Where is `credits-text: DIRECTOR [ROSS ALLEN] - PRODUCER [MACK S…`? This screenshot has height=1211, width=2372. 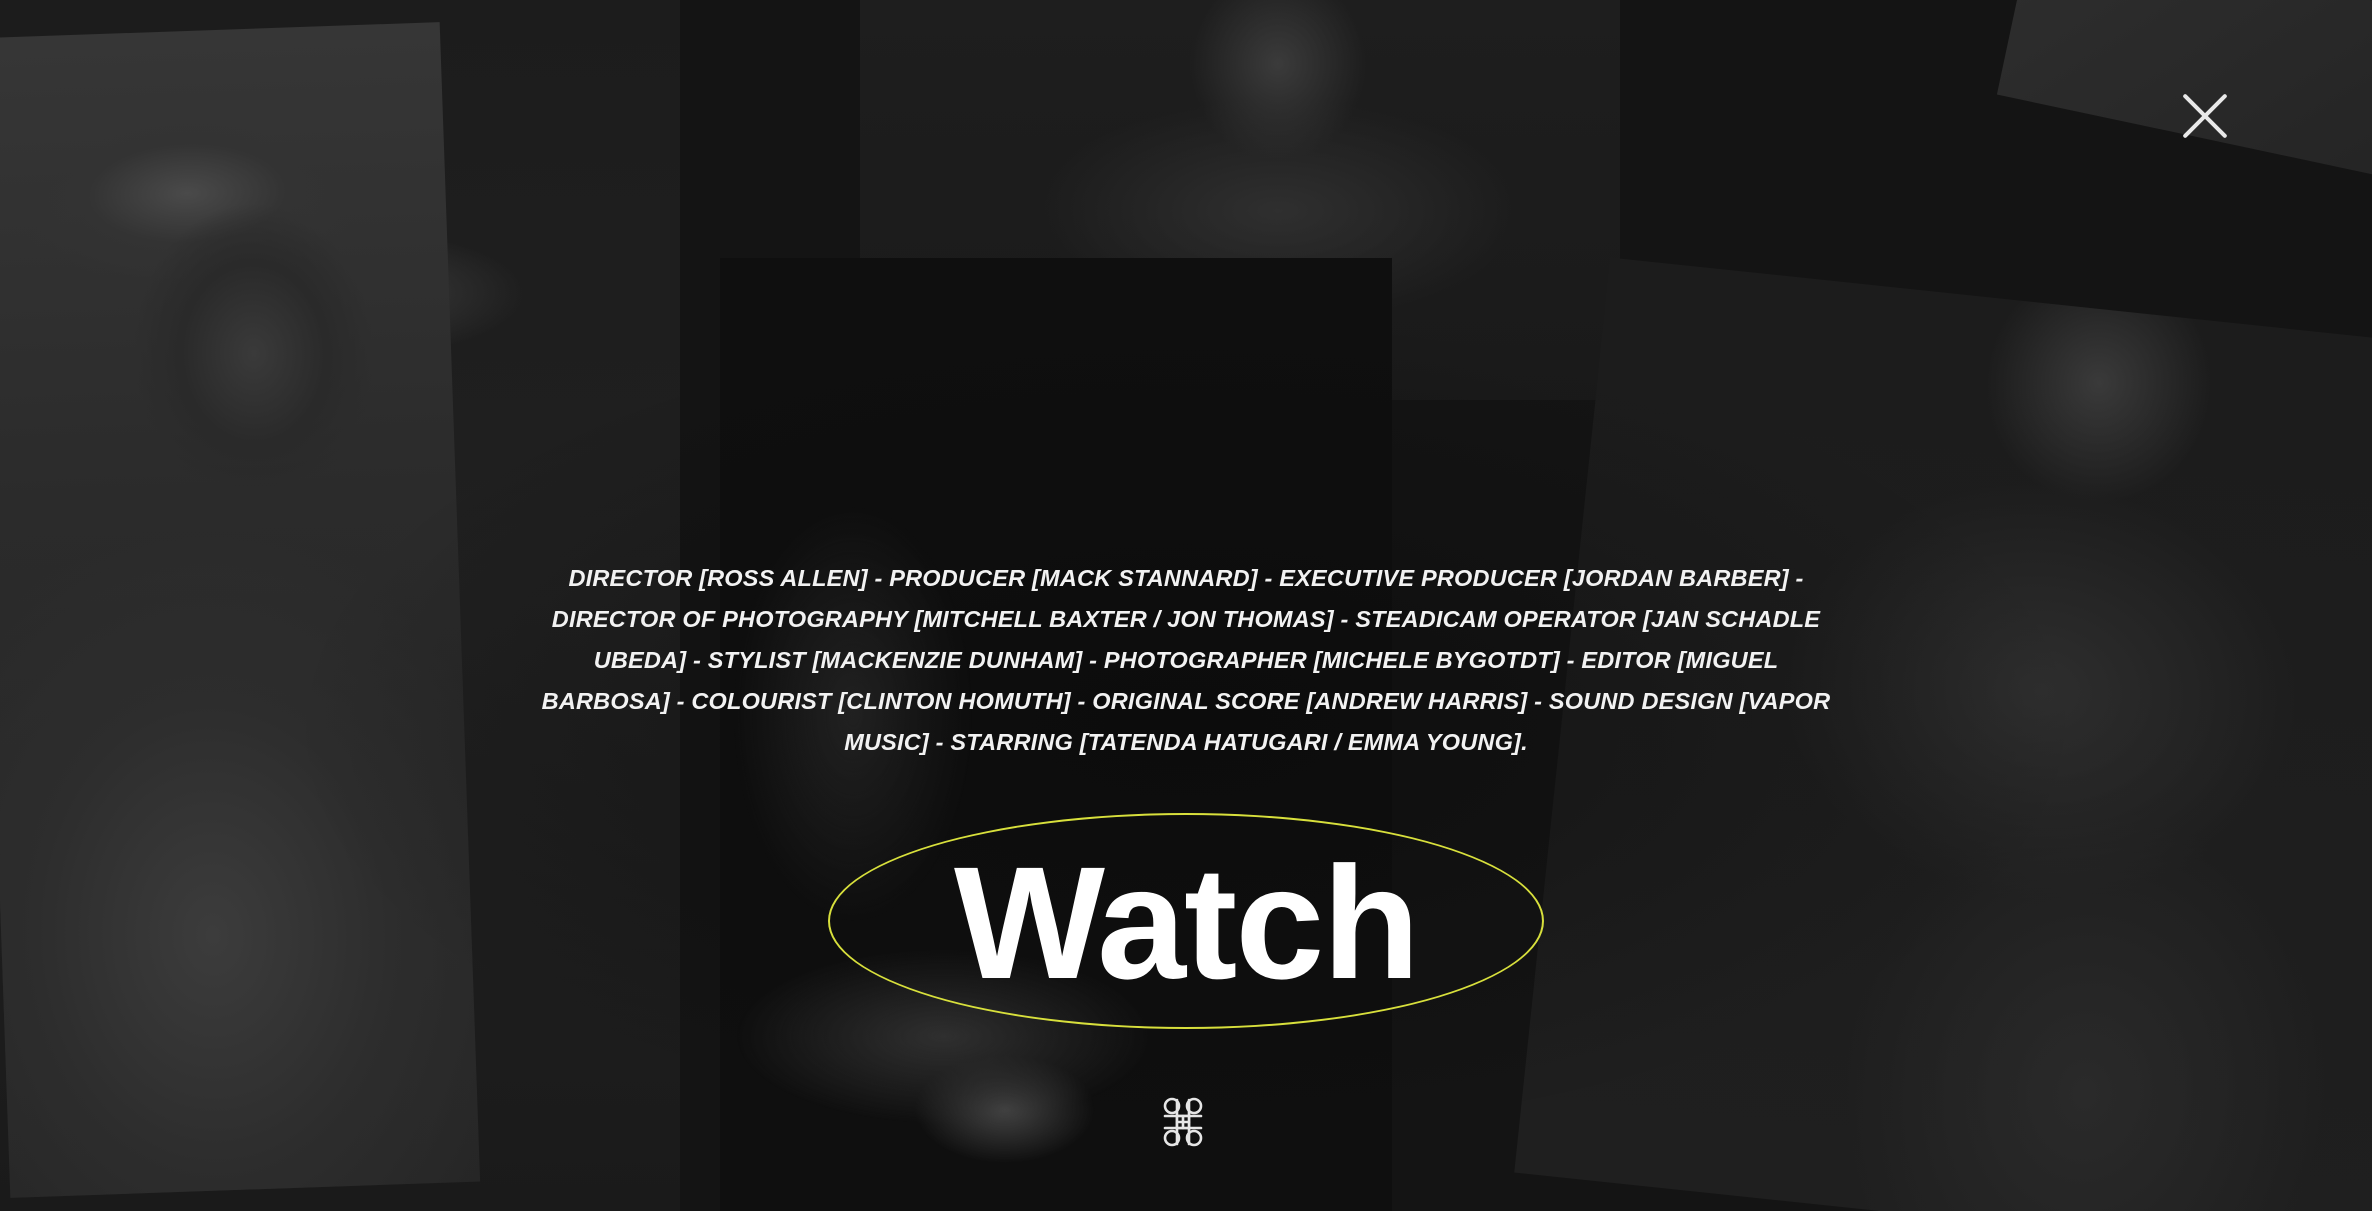
credits-text: DIRECTOR [ROSS ALLEN] - PRODUCER [MACK S… is located at coordinates (1186, 660).